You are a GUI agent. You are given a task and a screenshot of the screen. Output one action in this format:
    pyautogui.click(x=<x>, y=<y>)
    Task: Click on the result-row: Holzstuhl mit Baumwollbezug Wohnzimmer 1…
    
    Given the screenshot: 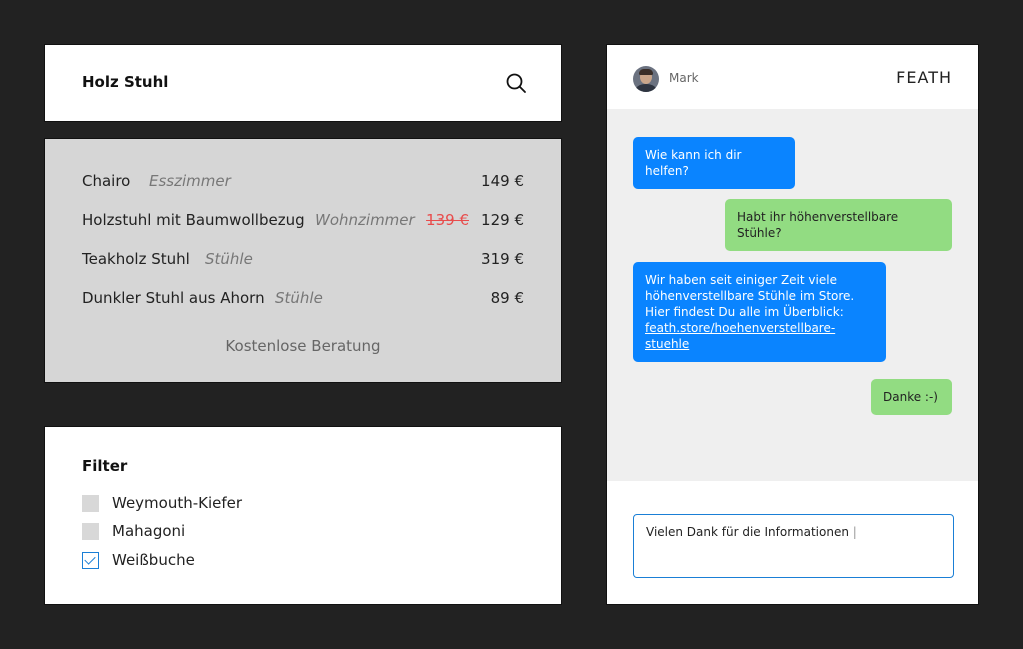 What is the action you would take?
    pyautogui.click(x=303, y=223)
    